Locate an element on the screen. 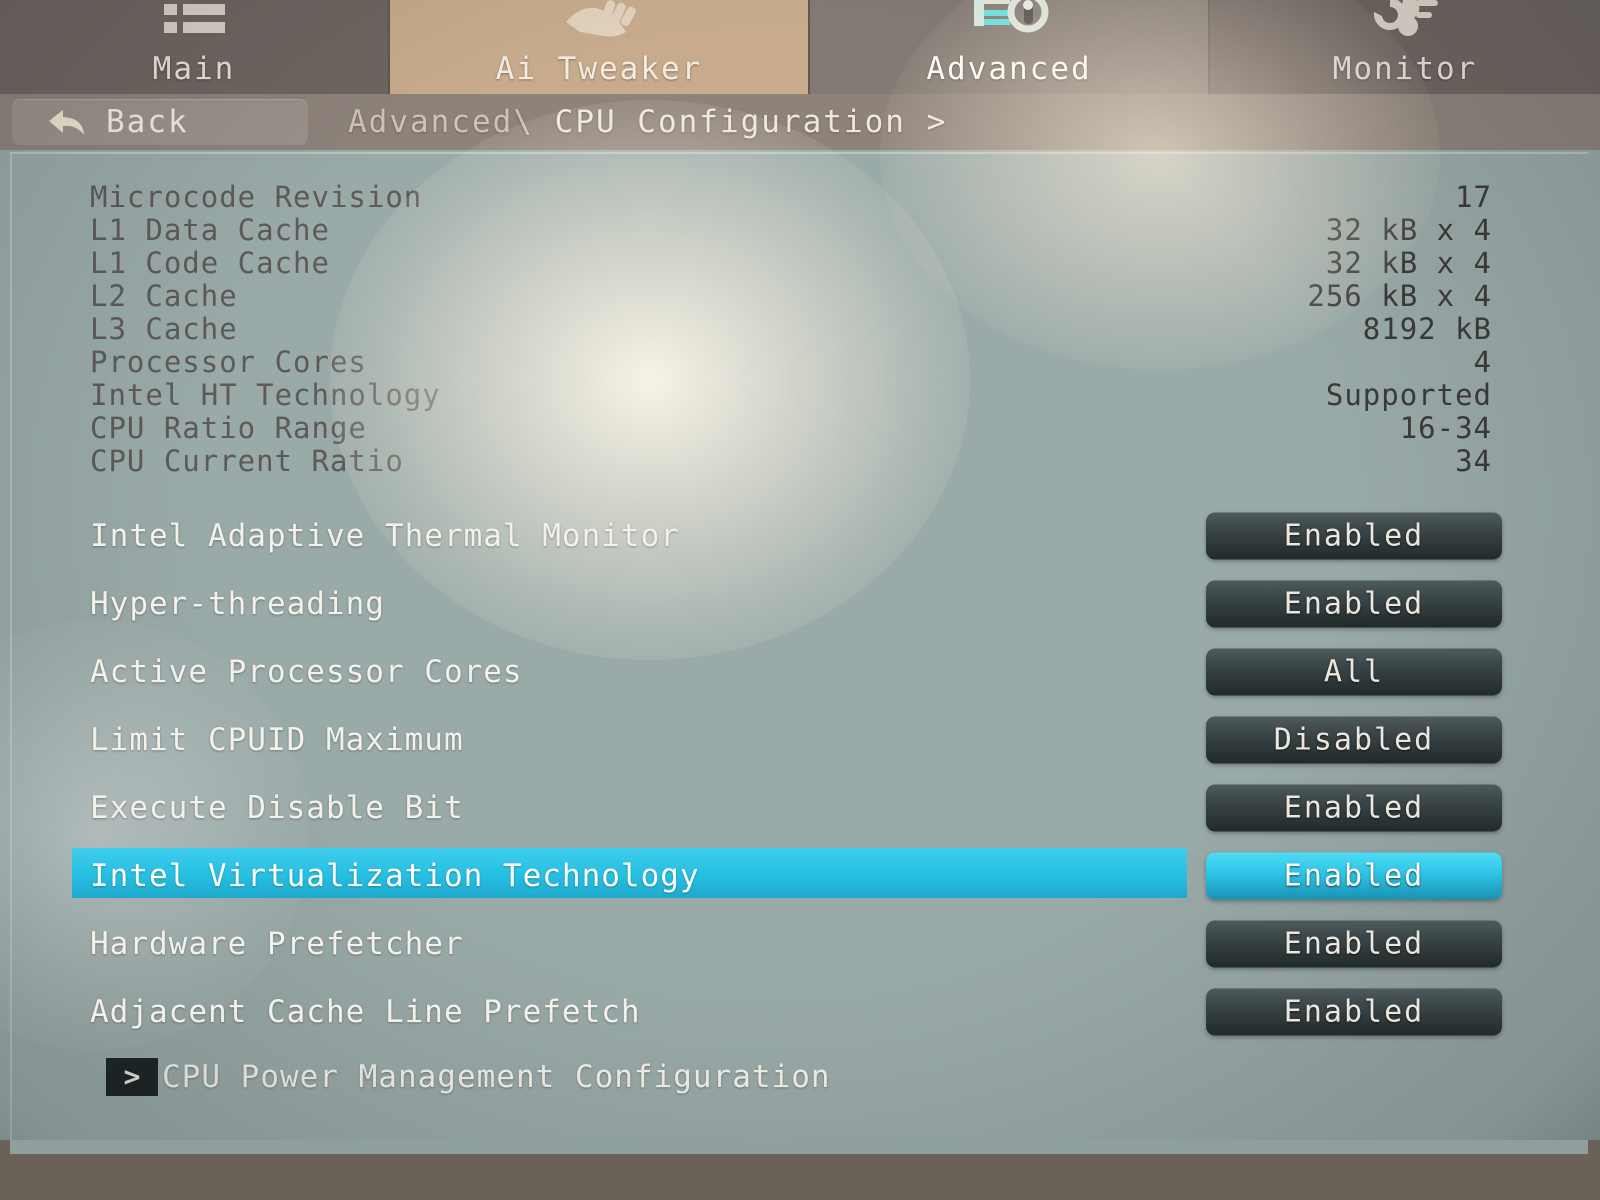 This screenshot has width=1600, height=1200. info-row-value: 8192 kB is located at coordinates (1427, 328).